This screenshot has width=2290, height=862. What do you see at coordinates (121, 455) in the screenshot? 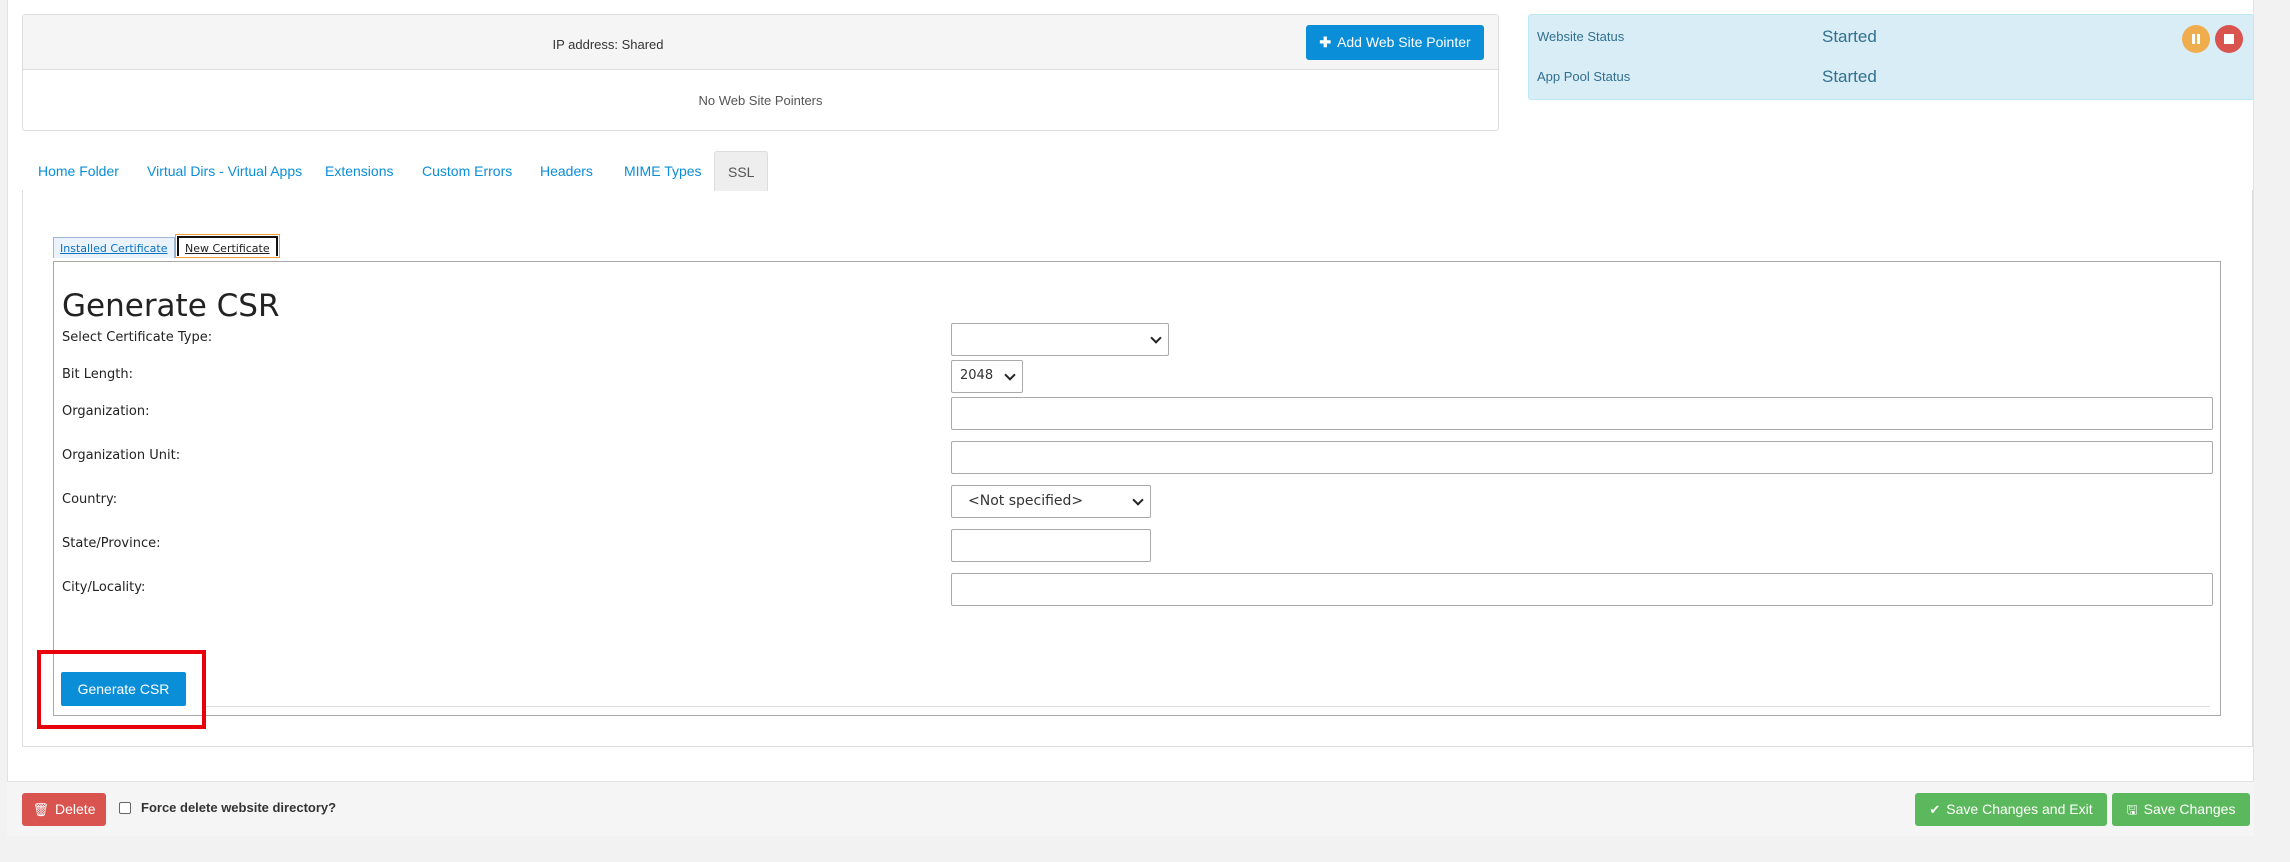
I see `organization-unit-label: Organization Unit:` at bounding box center [121, 455].